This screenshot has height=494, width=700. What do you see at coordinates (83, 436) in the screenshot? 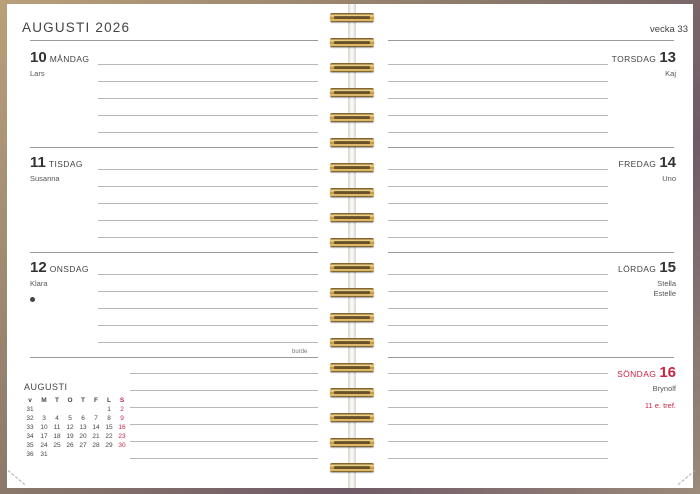
I see `mini-calendar-cell: 20` at bounding box center [83, 436].